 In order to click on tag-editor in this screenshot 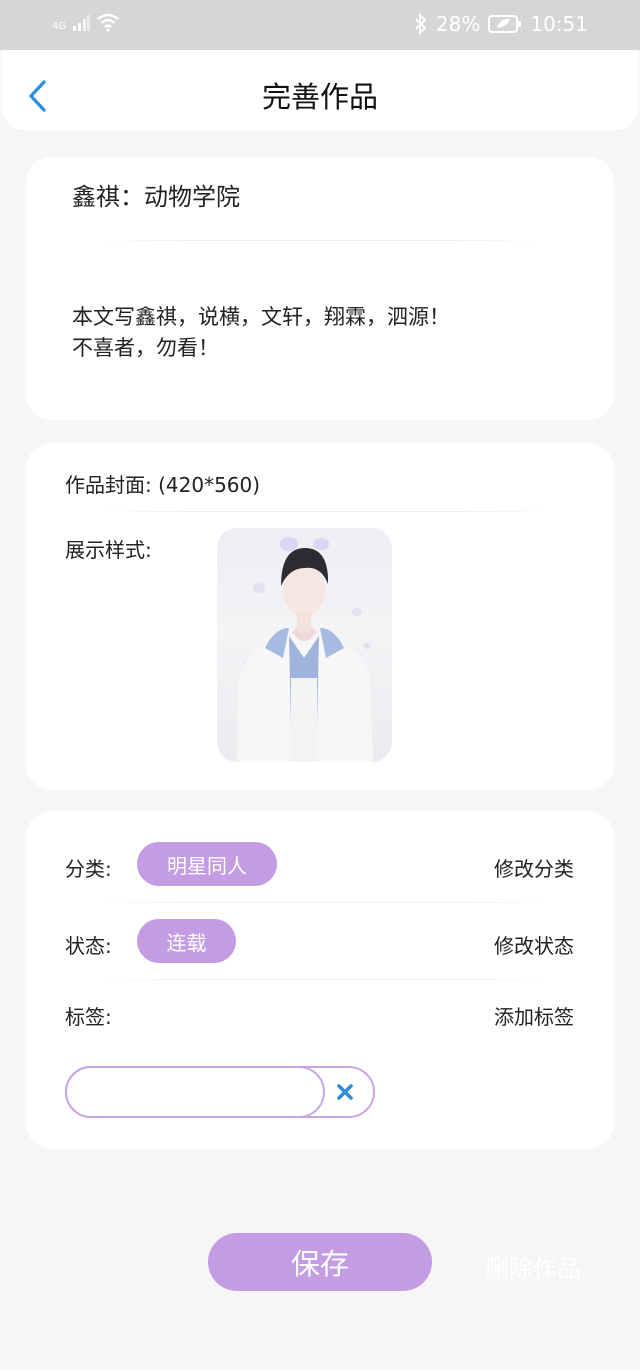, I will do `click(220, 1092)`.